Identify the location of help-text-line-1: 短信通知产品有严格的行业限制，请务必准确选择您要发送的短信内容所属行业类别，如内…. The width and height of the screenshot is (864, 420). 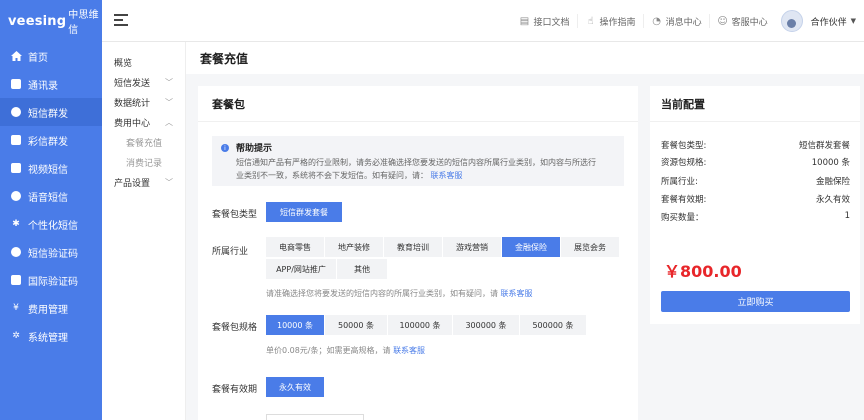
(416, 162).